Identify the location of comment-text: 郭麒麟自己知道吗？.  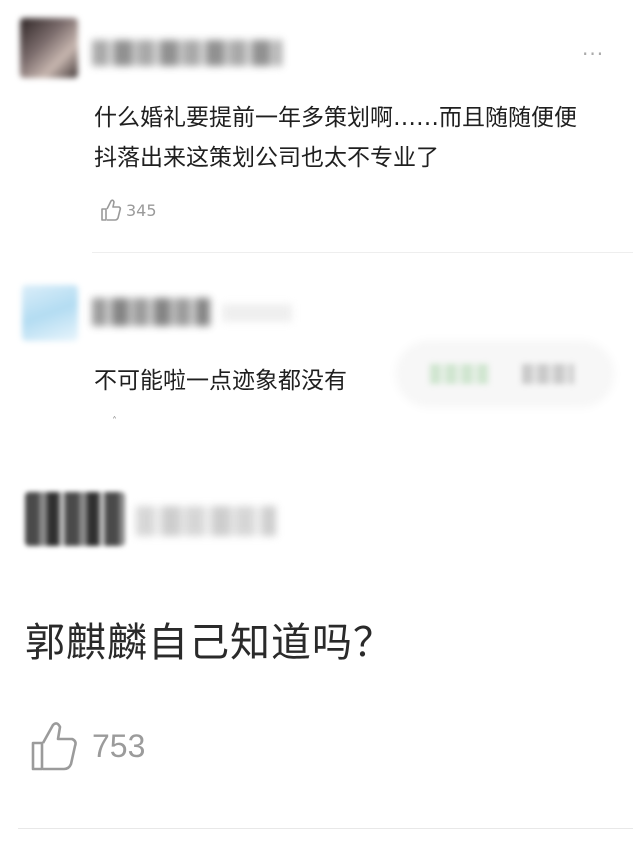
(209, 643).